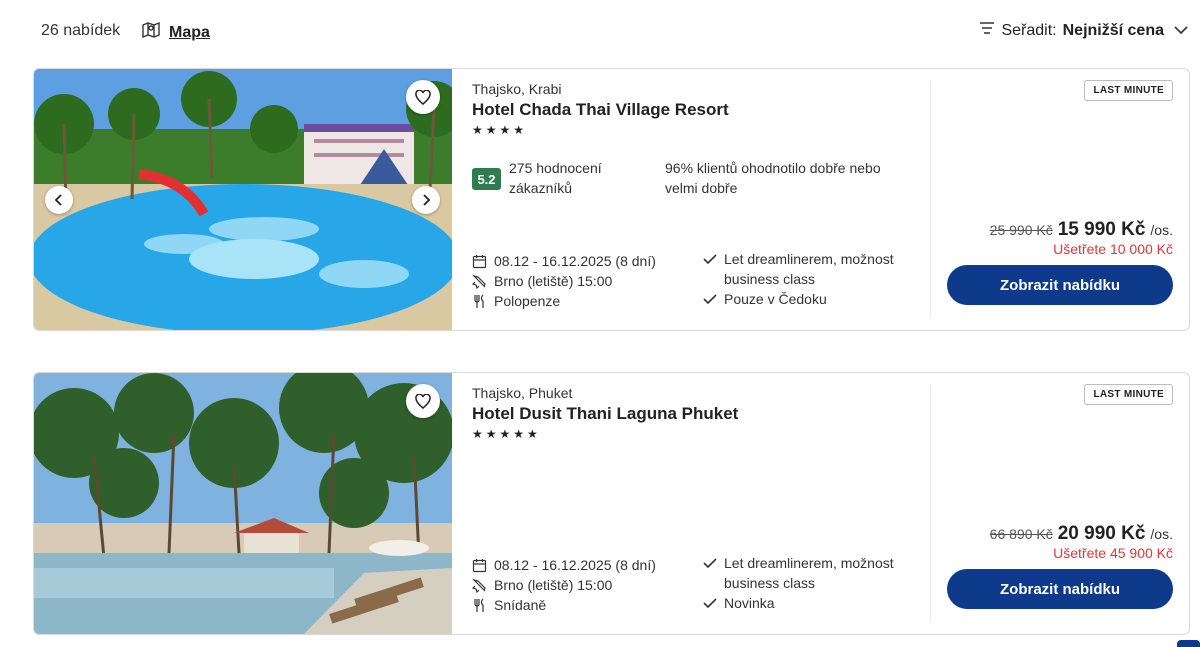 The width and height of the screenshot is (1200, 647). I want to click on sort-dropdown: Seřadit: Nejnižší cena, so click(1083, 30).